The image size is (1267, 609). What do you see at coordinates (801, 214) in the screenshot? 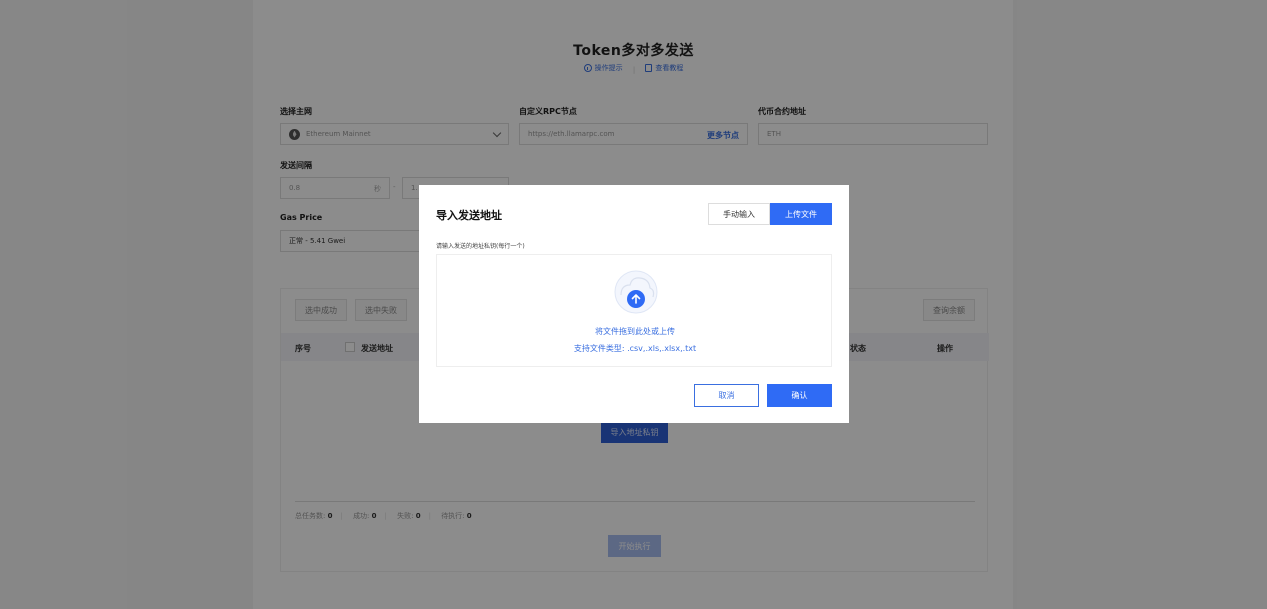
I see `tab-upload-file: 上传文件` at bounding box center [801, 214].